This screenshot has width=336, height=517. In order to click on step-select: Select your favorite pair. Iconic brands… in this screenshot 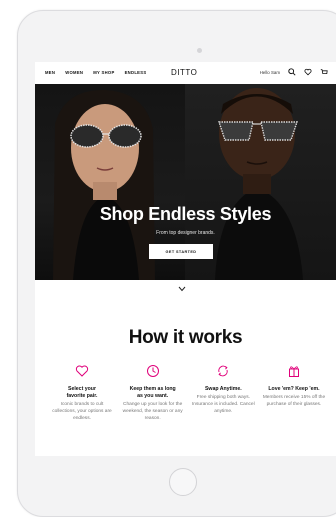, I will do `click(82, 393)`.